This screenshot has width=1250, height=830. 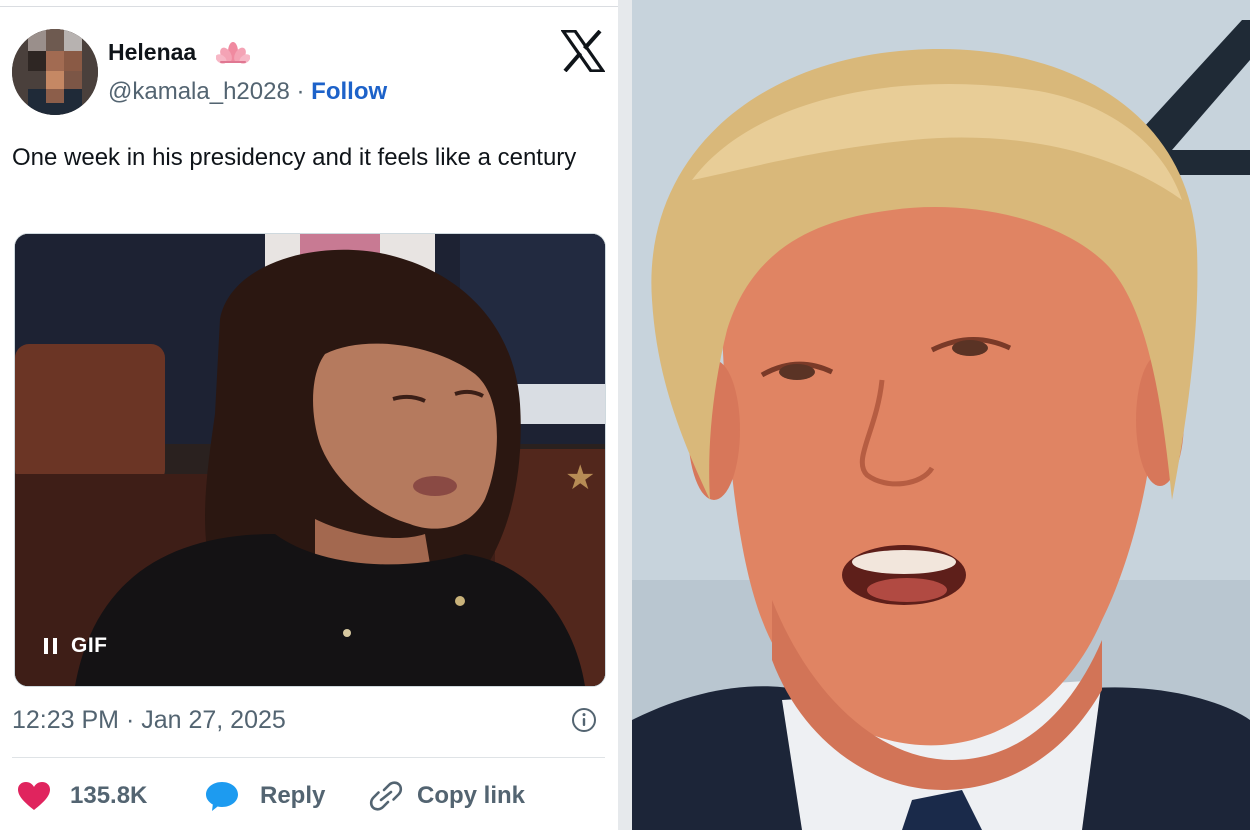 What do you see at coordinates (583, 51) in the screenshot?
I see `x-logo-icon` at bounding box center [583, 51].